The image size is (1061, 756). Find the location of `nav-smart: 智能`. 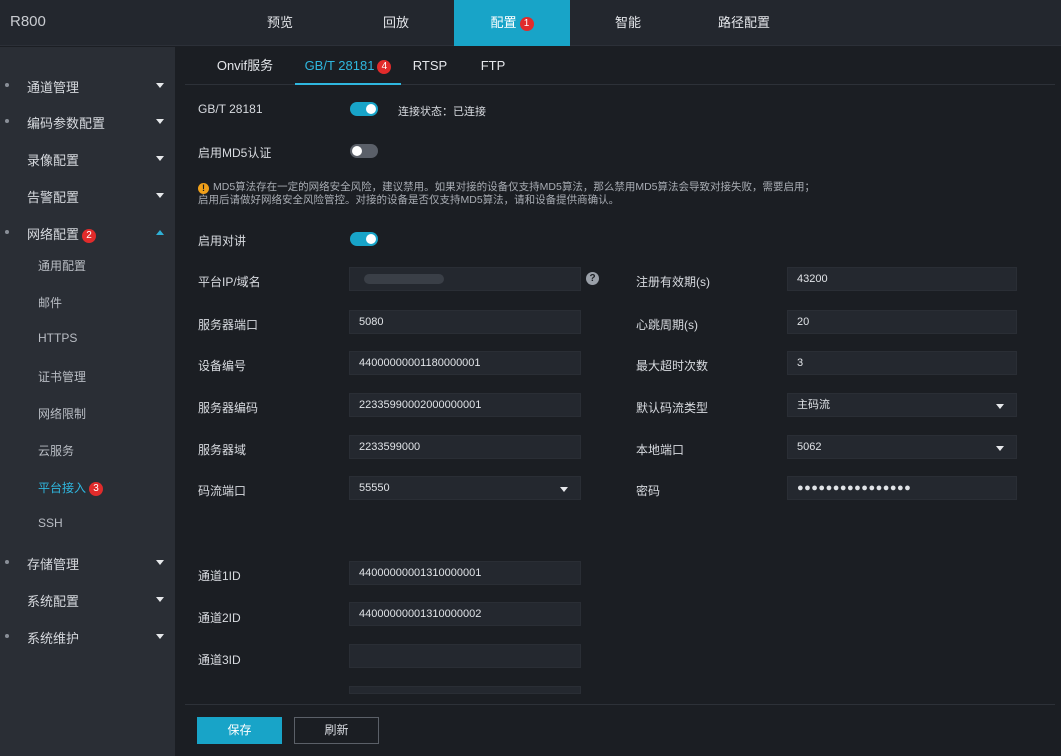

nav-smart: 智能 is located at coordinates (628, 23).